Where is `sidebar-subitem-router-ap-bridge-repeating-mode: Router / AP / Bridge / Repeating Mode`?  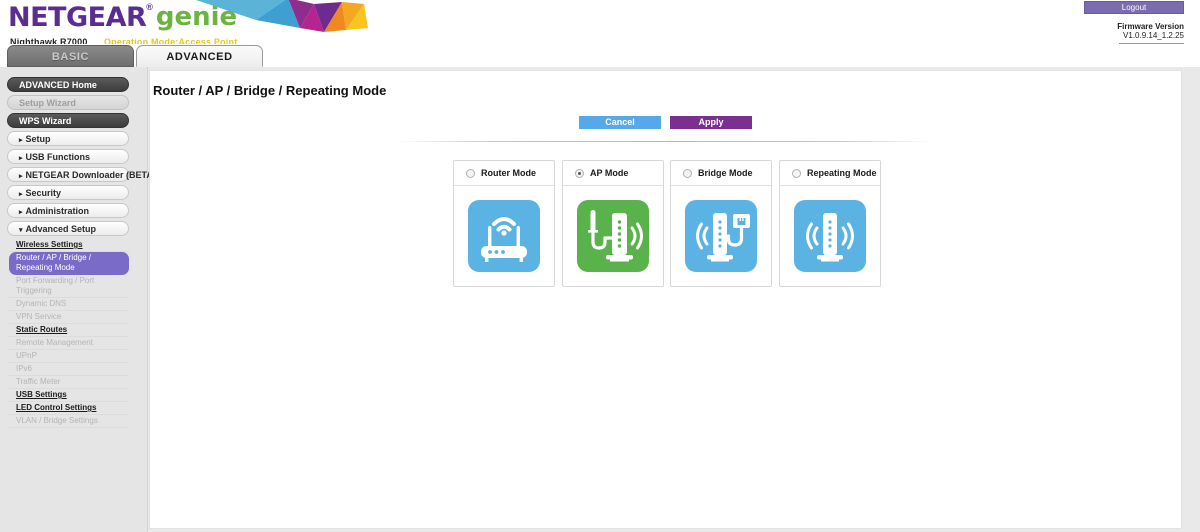
sidebar-subitem-router-ap-bridge-repeating-mode: Router / AP / Bridge / Repeating Mode is located at coordinates (69, 263).